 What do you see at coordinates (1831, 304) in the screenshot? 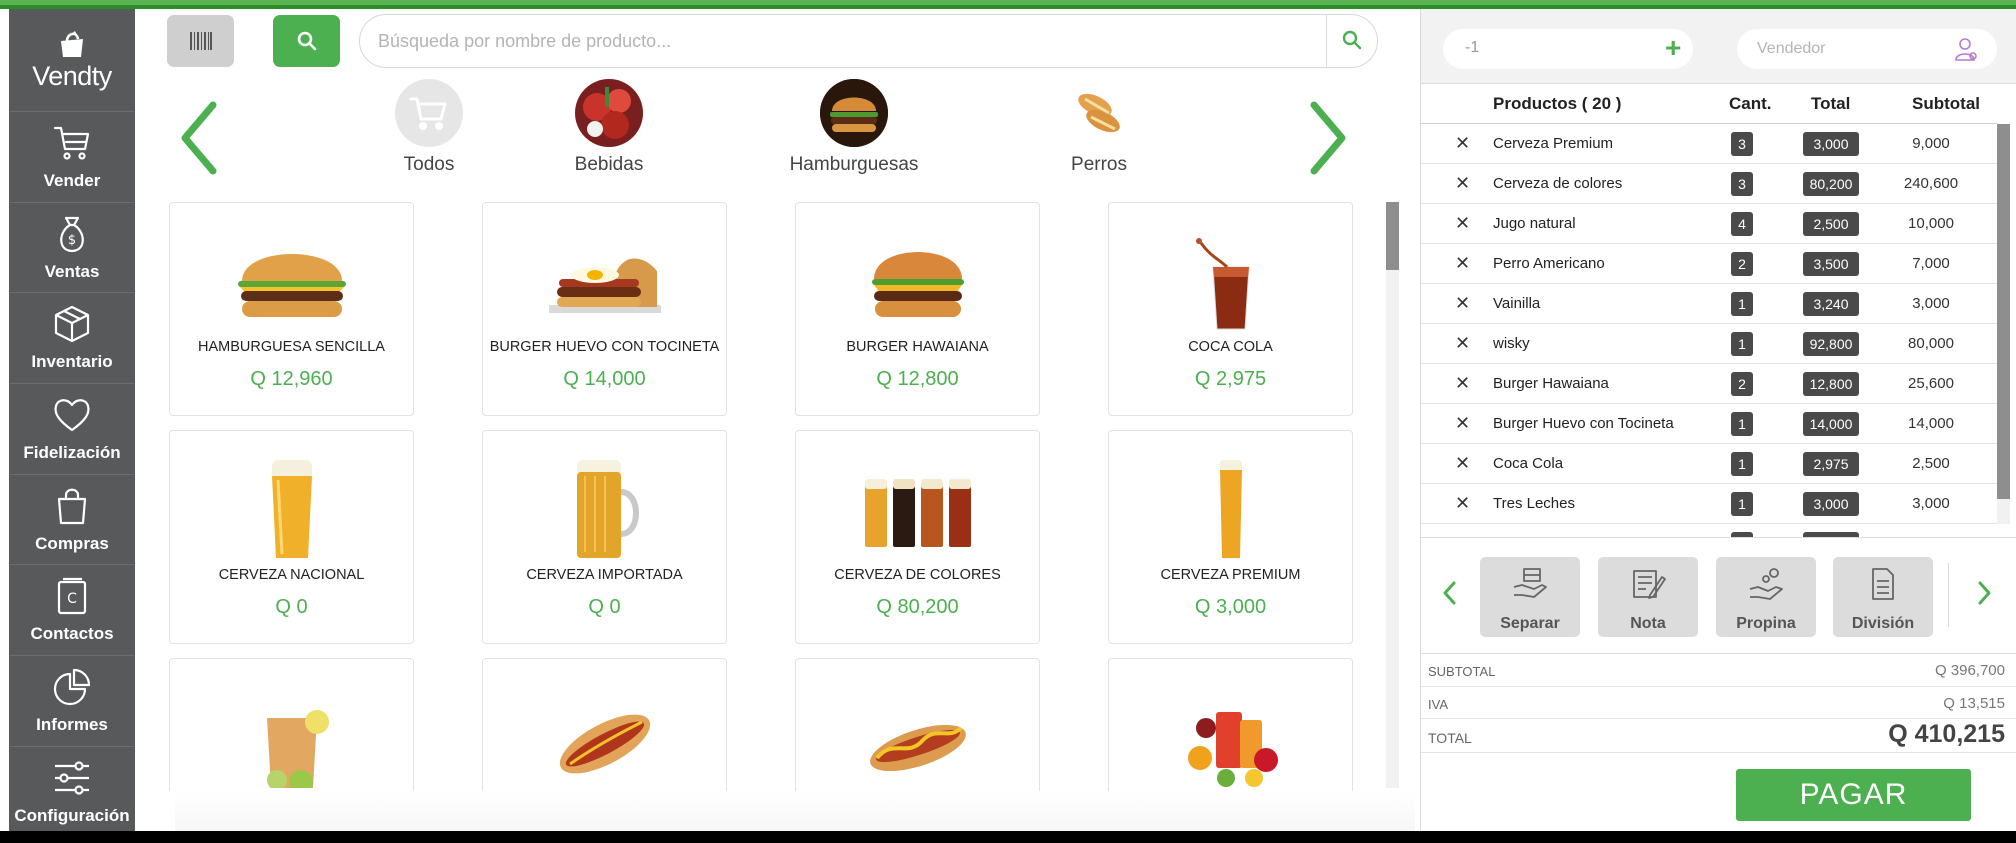
I see `order-item-total: 3,240` at bounding box center [1831, 304].